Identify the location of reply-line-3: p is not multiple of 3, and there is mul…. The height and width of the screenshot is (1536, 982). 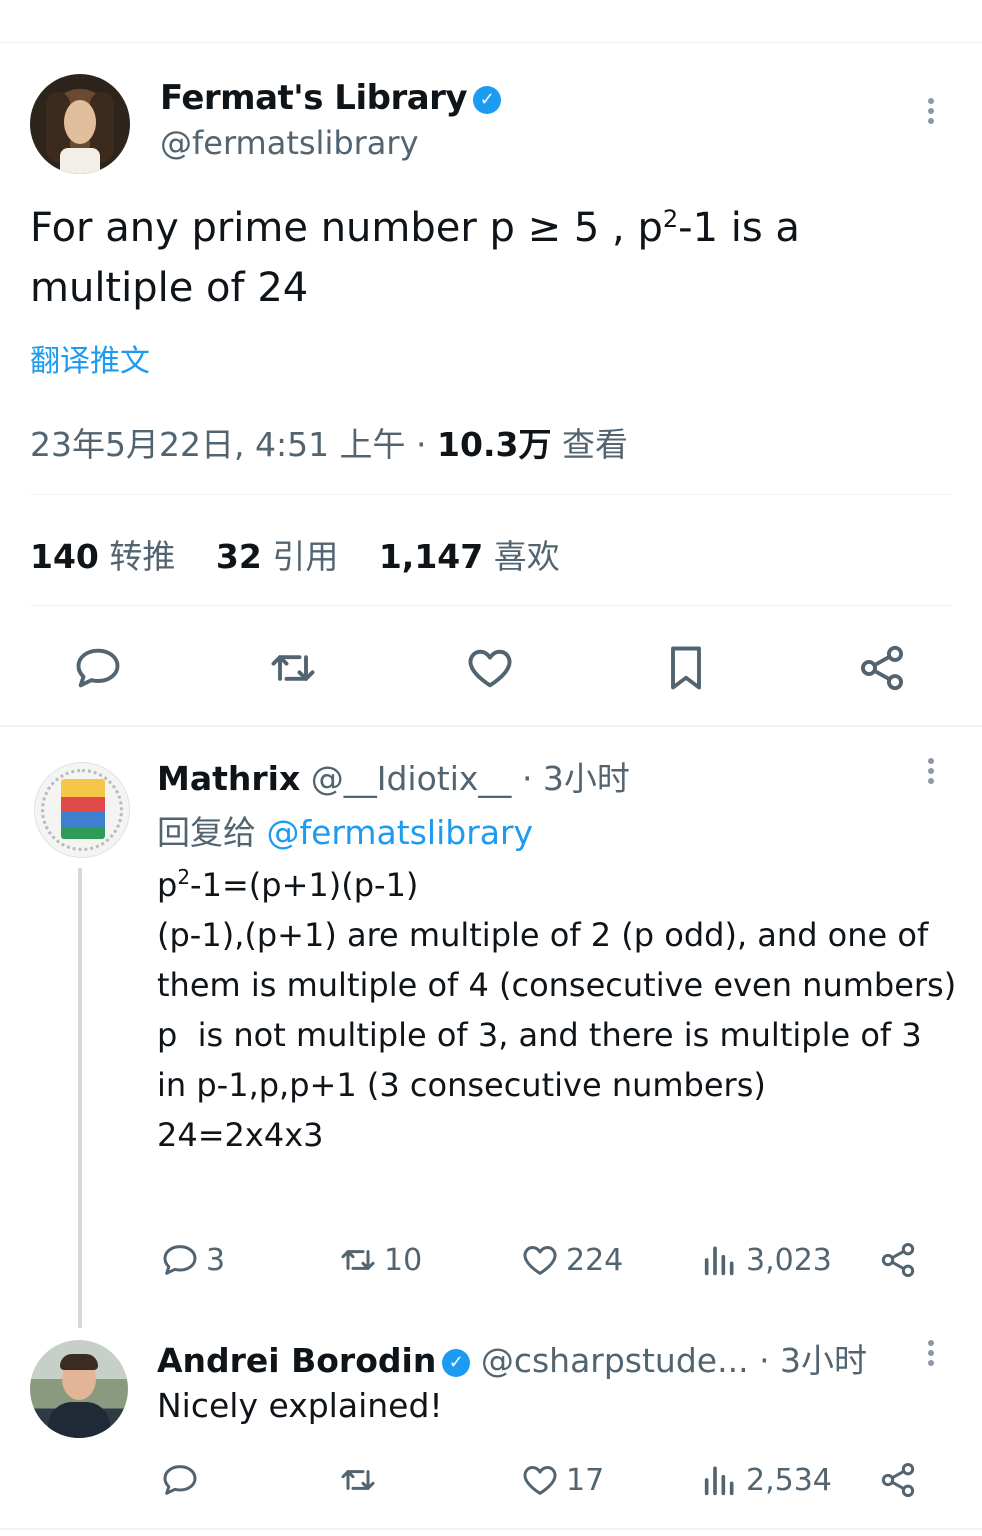
(544, 1060).